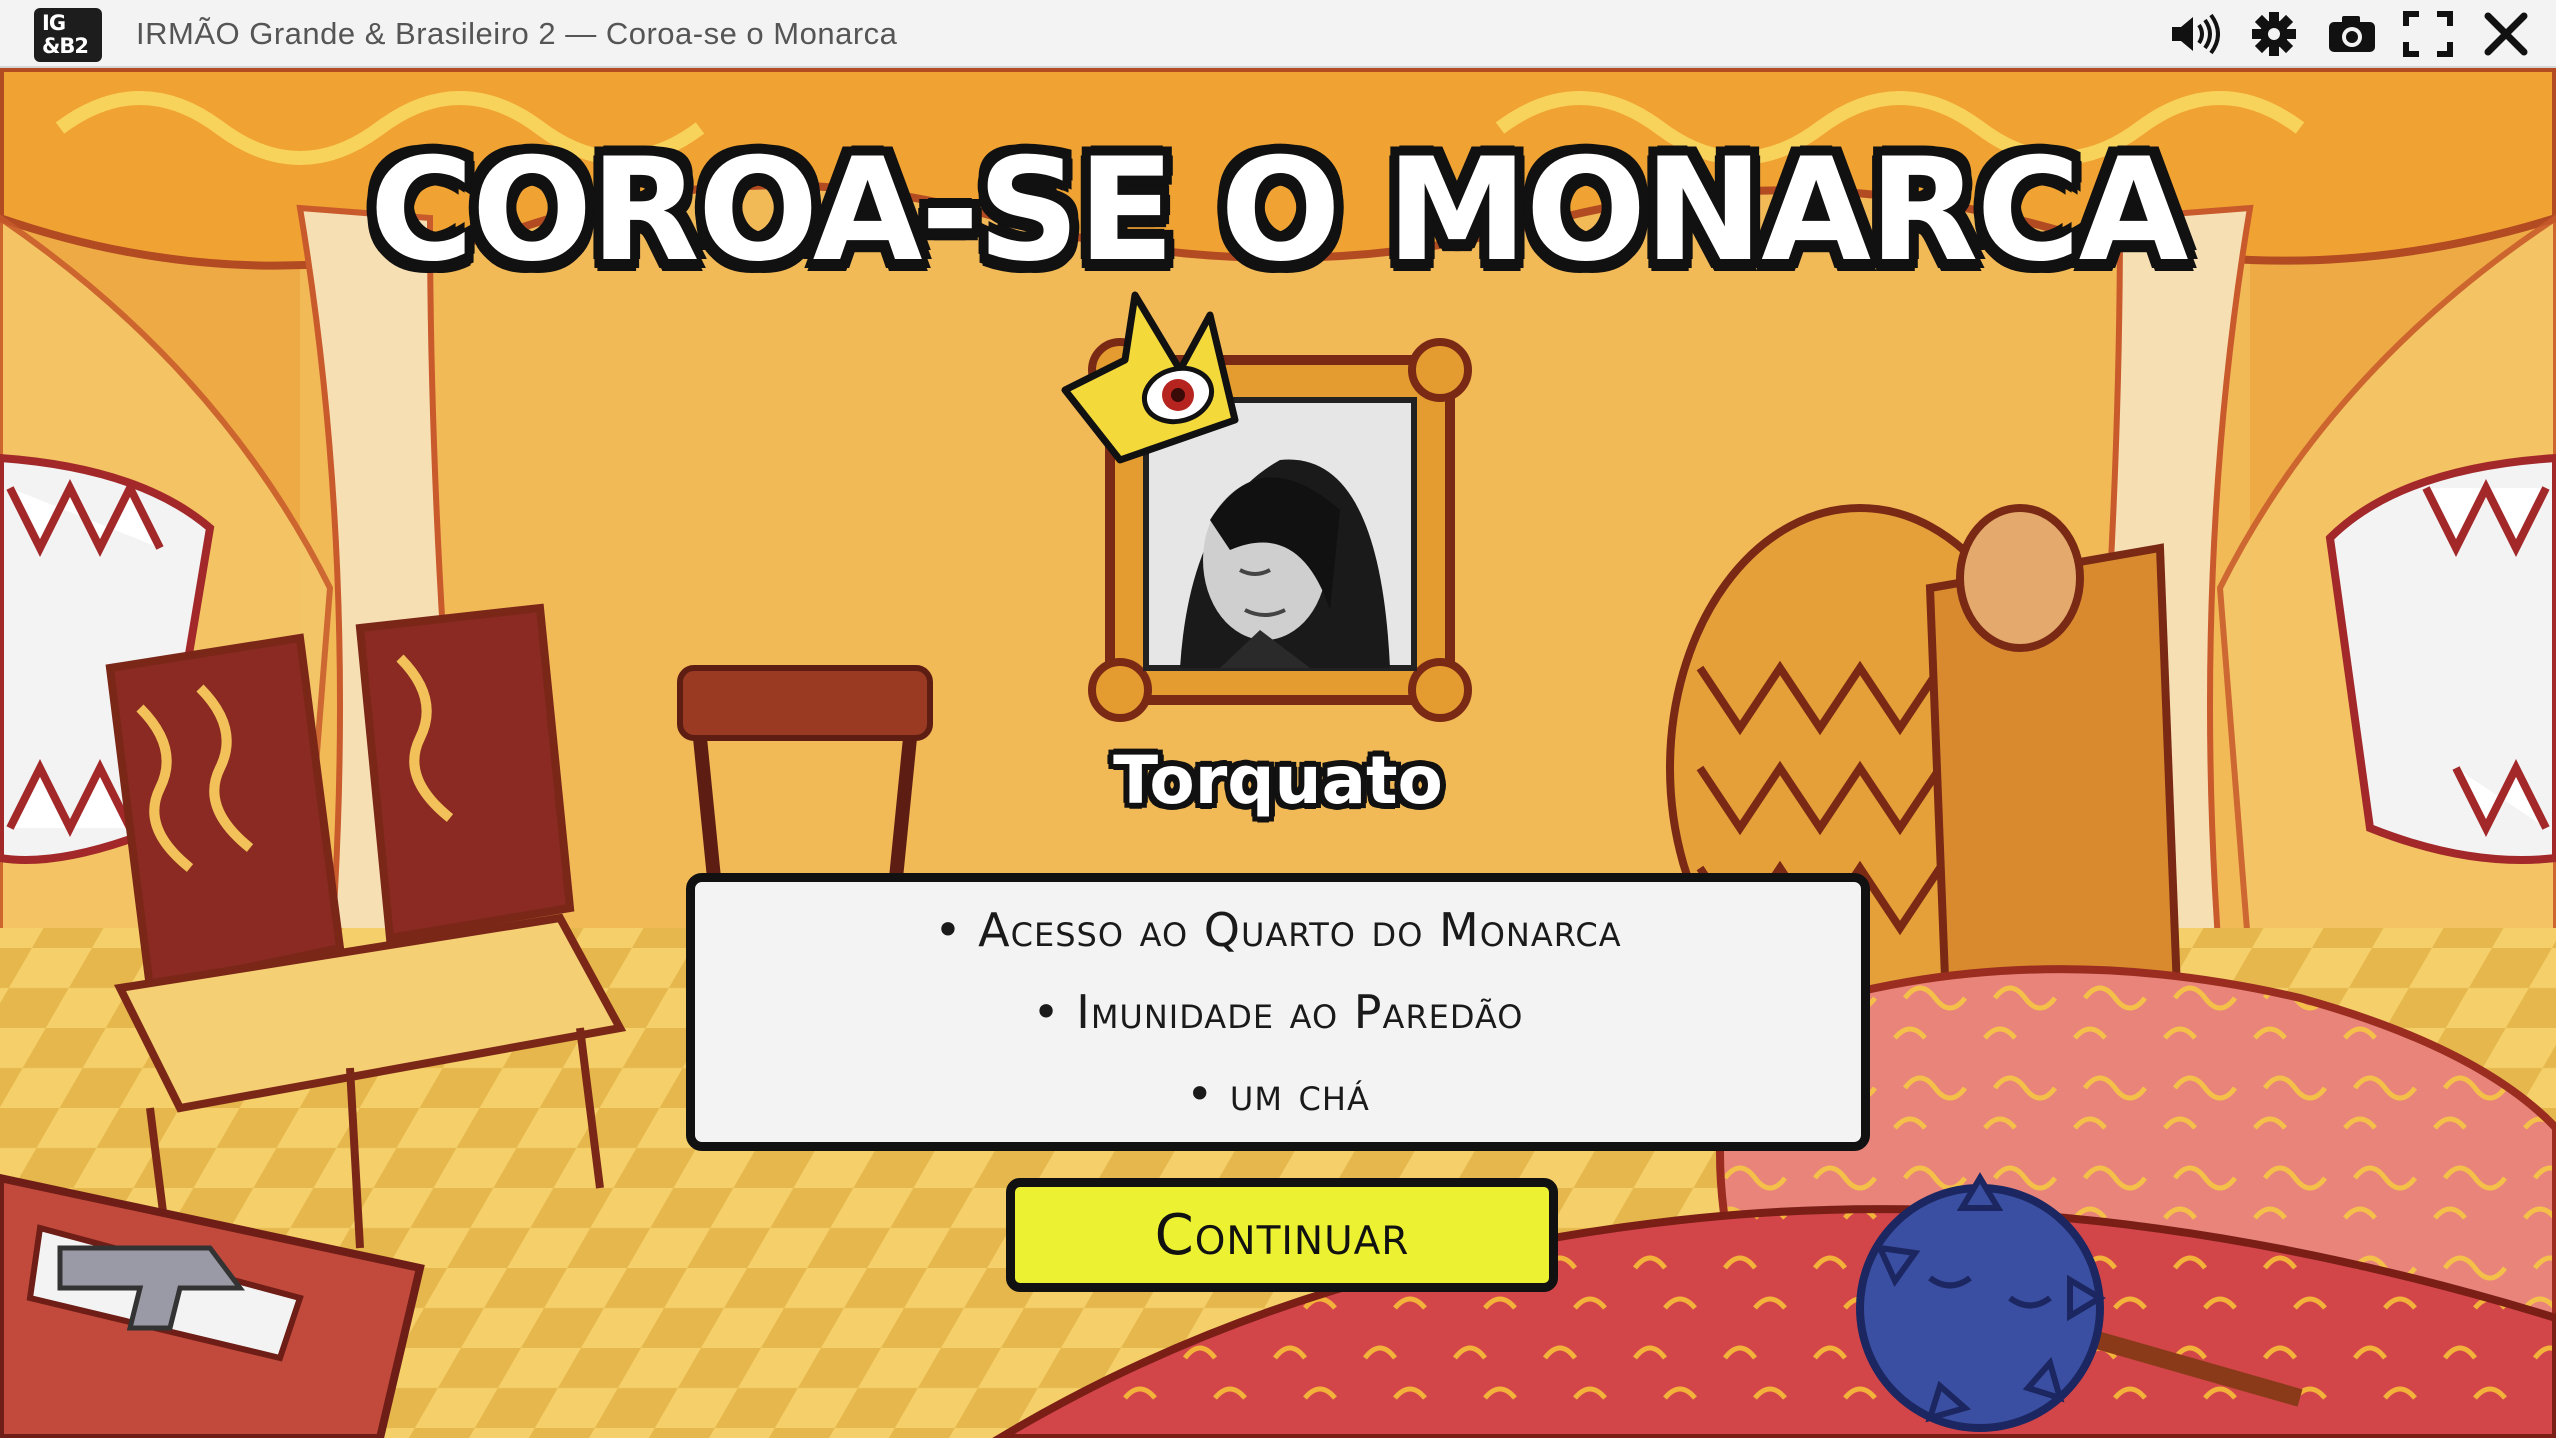 The height and width of the screenshot is (1438, 2556). Describe the element at coordinates (1282, 1235) in the screenshot. I see `continue-button: Continuar` at that location.